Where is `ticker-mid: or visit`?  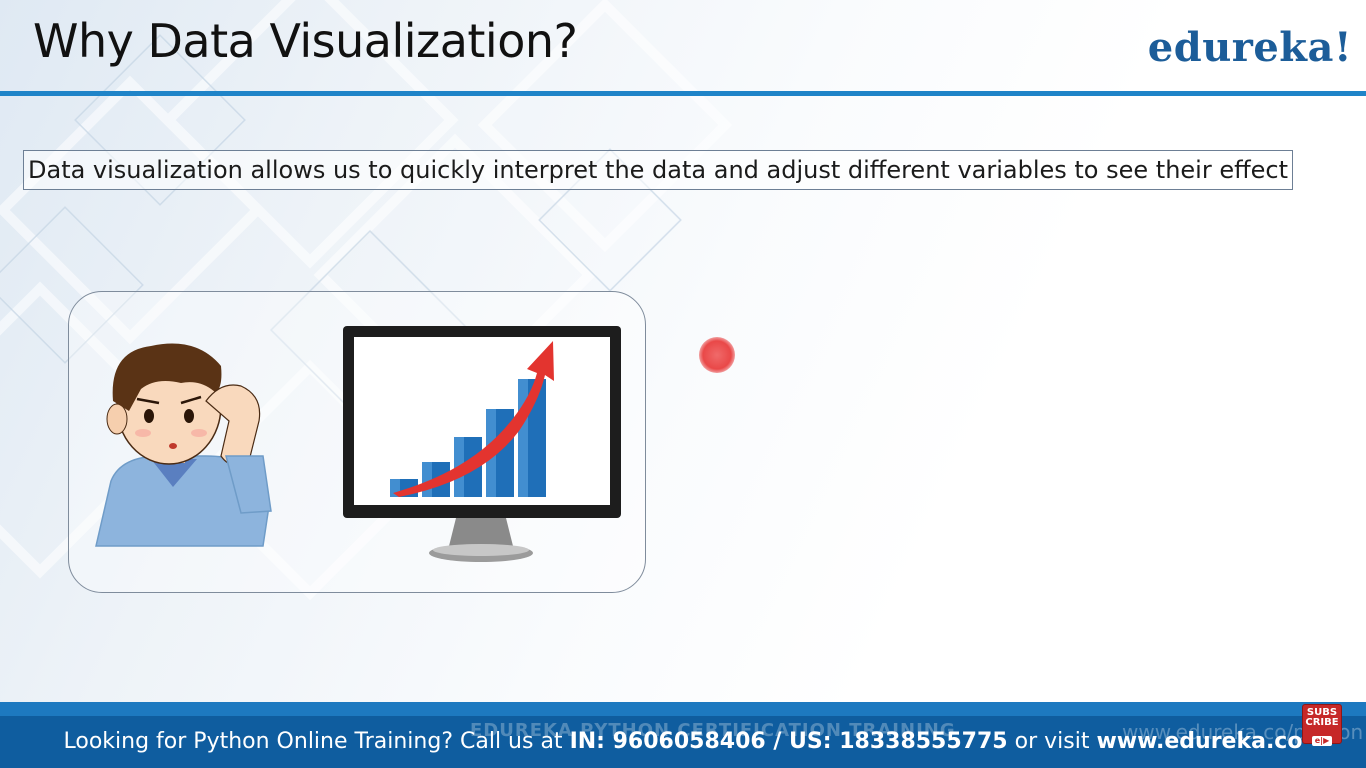
ticker-mid: or visit is located at coordinates (1052, 741).